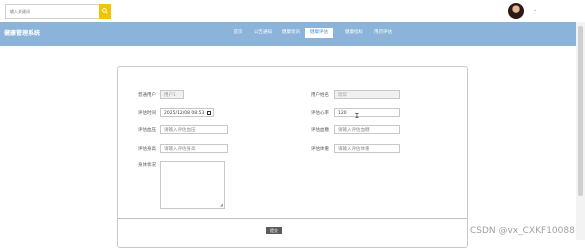 This screenshot has height=248, width=585. I want to click on user-avatar, so click(516, 11).